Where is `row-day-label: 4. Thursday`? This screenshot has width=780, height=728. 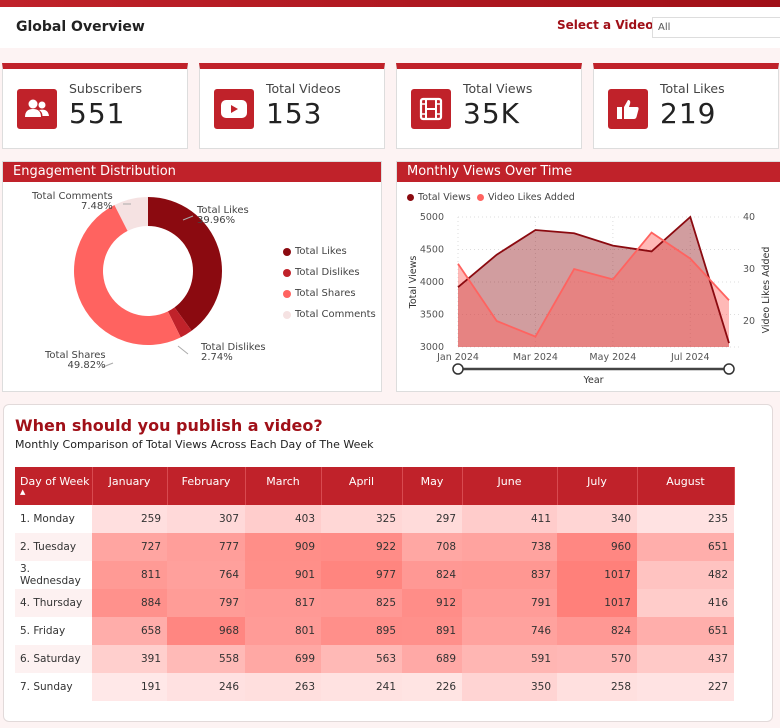
row-day-label: 4. Thursday is located at coordinates (53, 603).